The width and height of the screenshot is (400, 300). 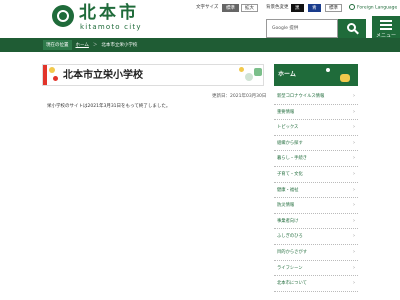 I want to click on sidebar-item-label: 新型コロナウイルス情報, so click(x=301, y=96).